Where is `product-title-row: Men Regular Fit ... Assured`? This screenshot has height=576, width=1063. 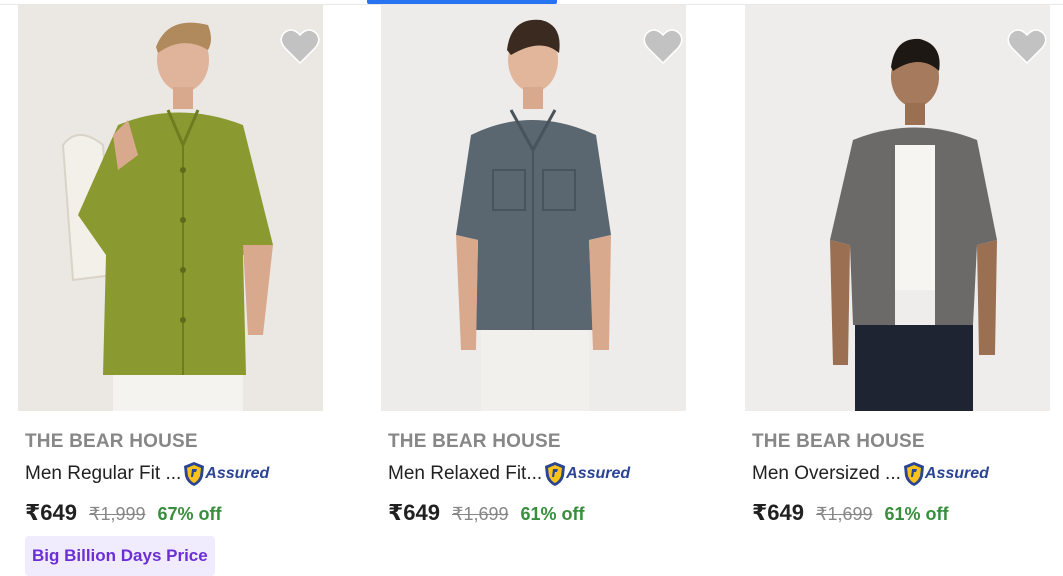 product-title-row: Men Regular Fit ... Assured is located at coordinates (147, 474).